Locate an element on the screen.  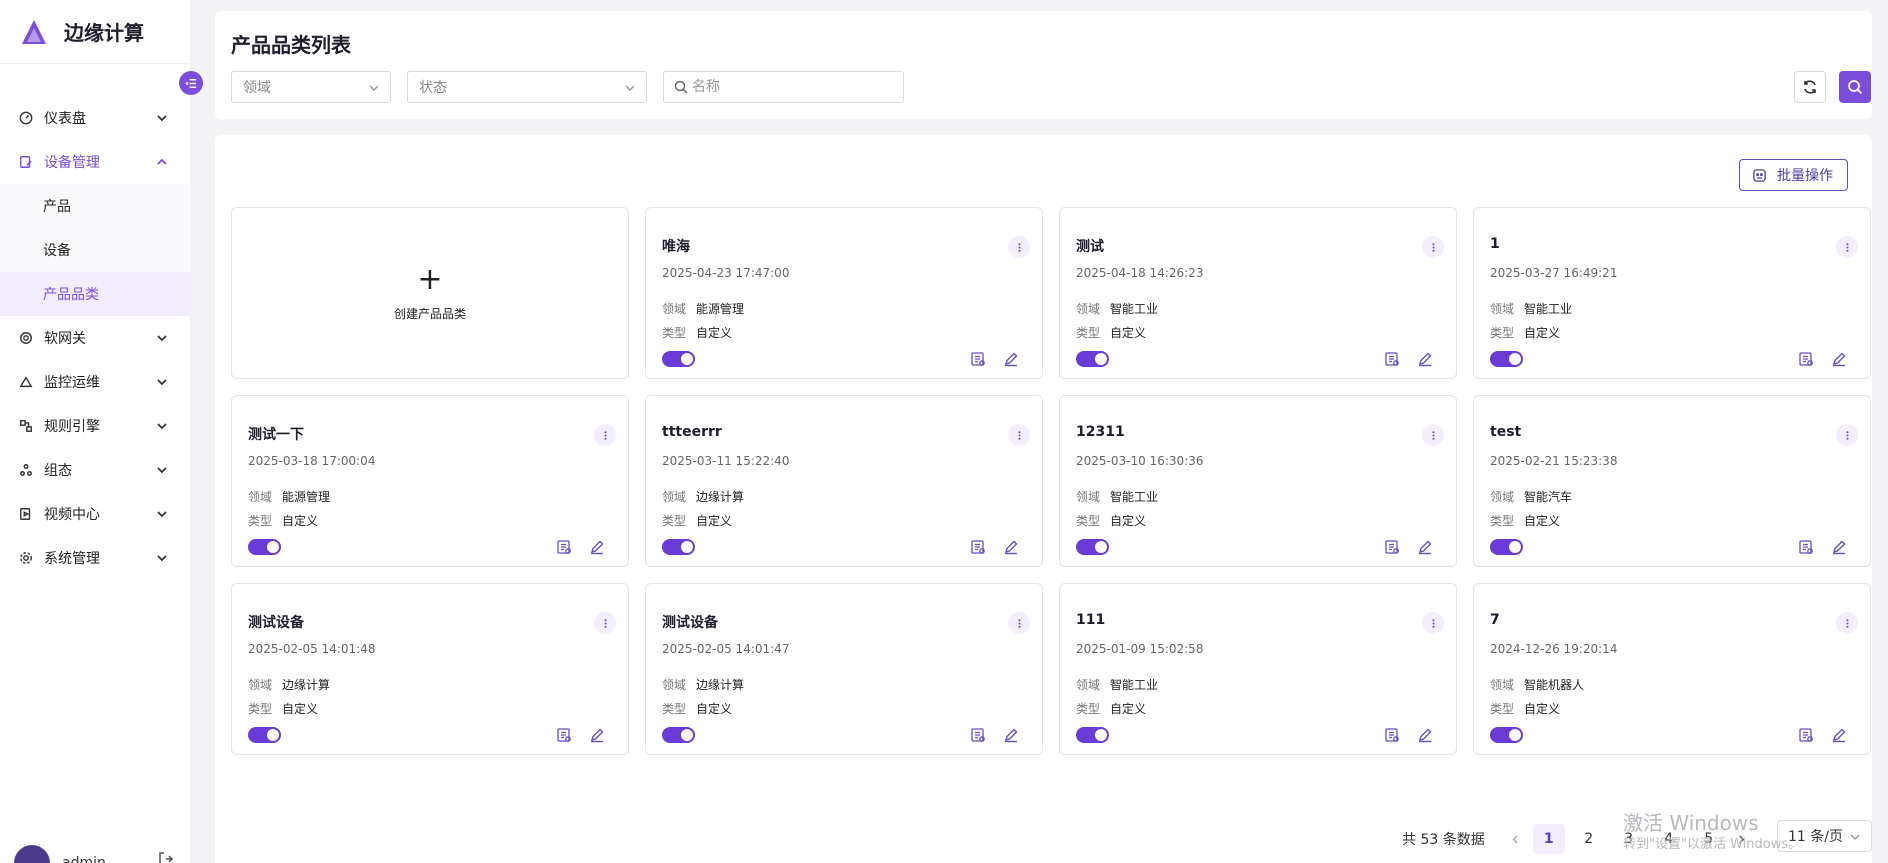
type-label: 类型 is located at coordinates (1502, 521).